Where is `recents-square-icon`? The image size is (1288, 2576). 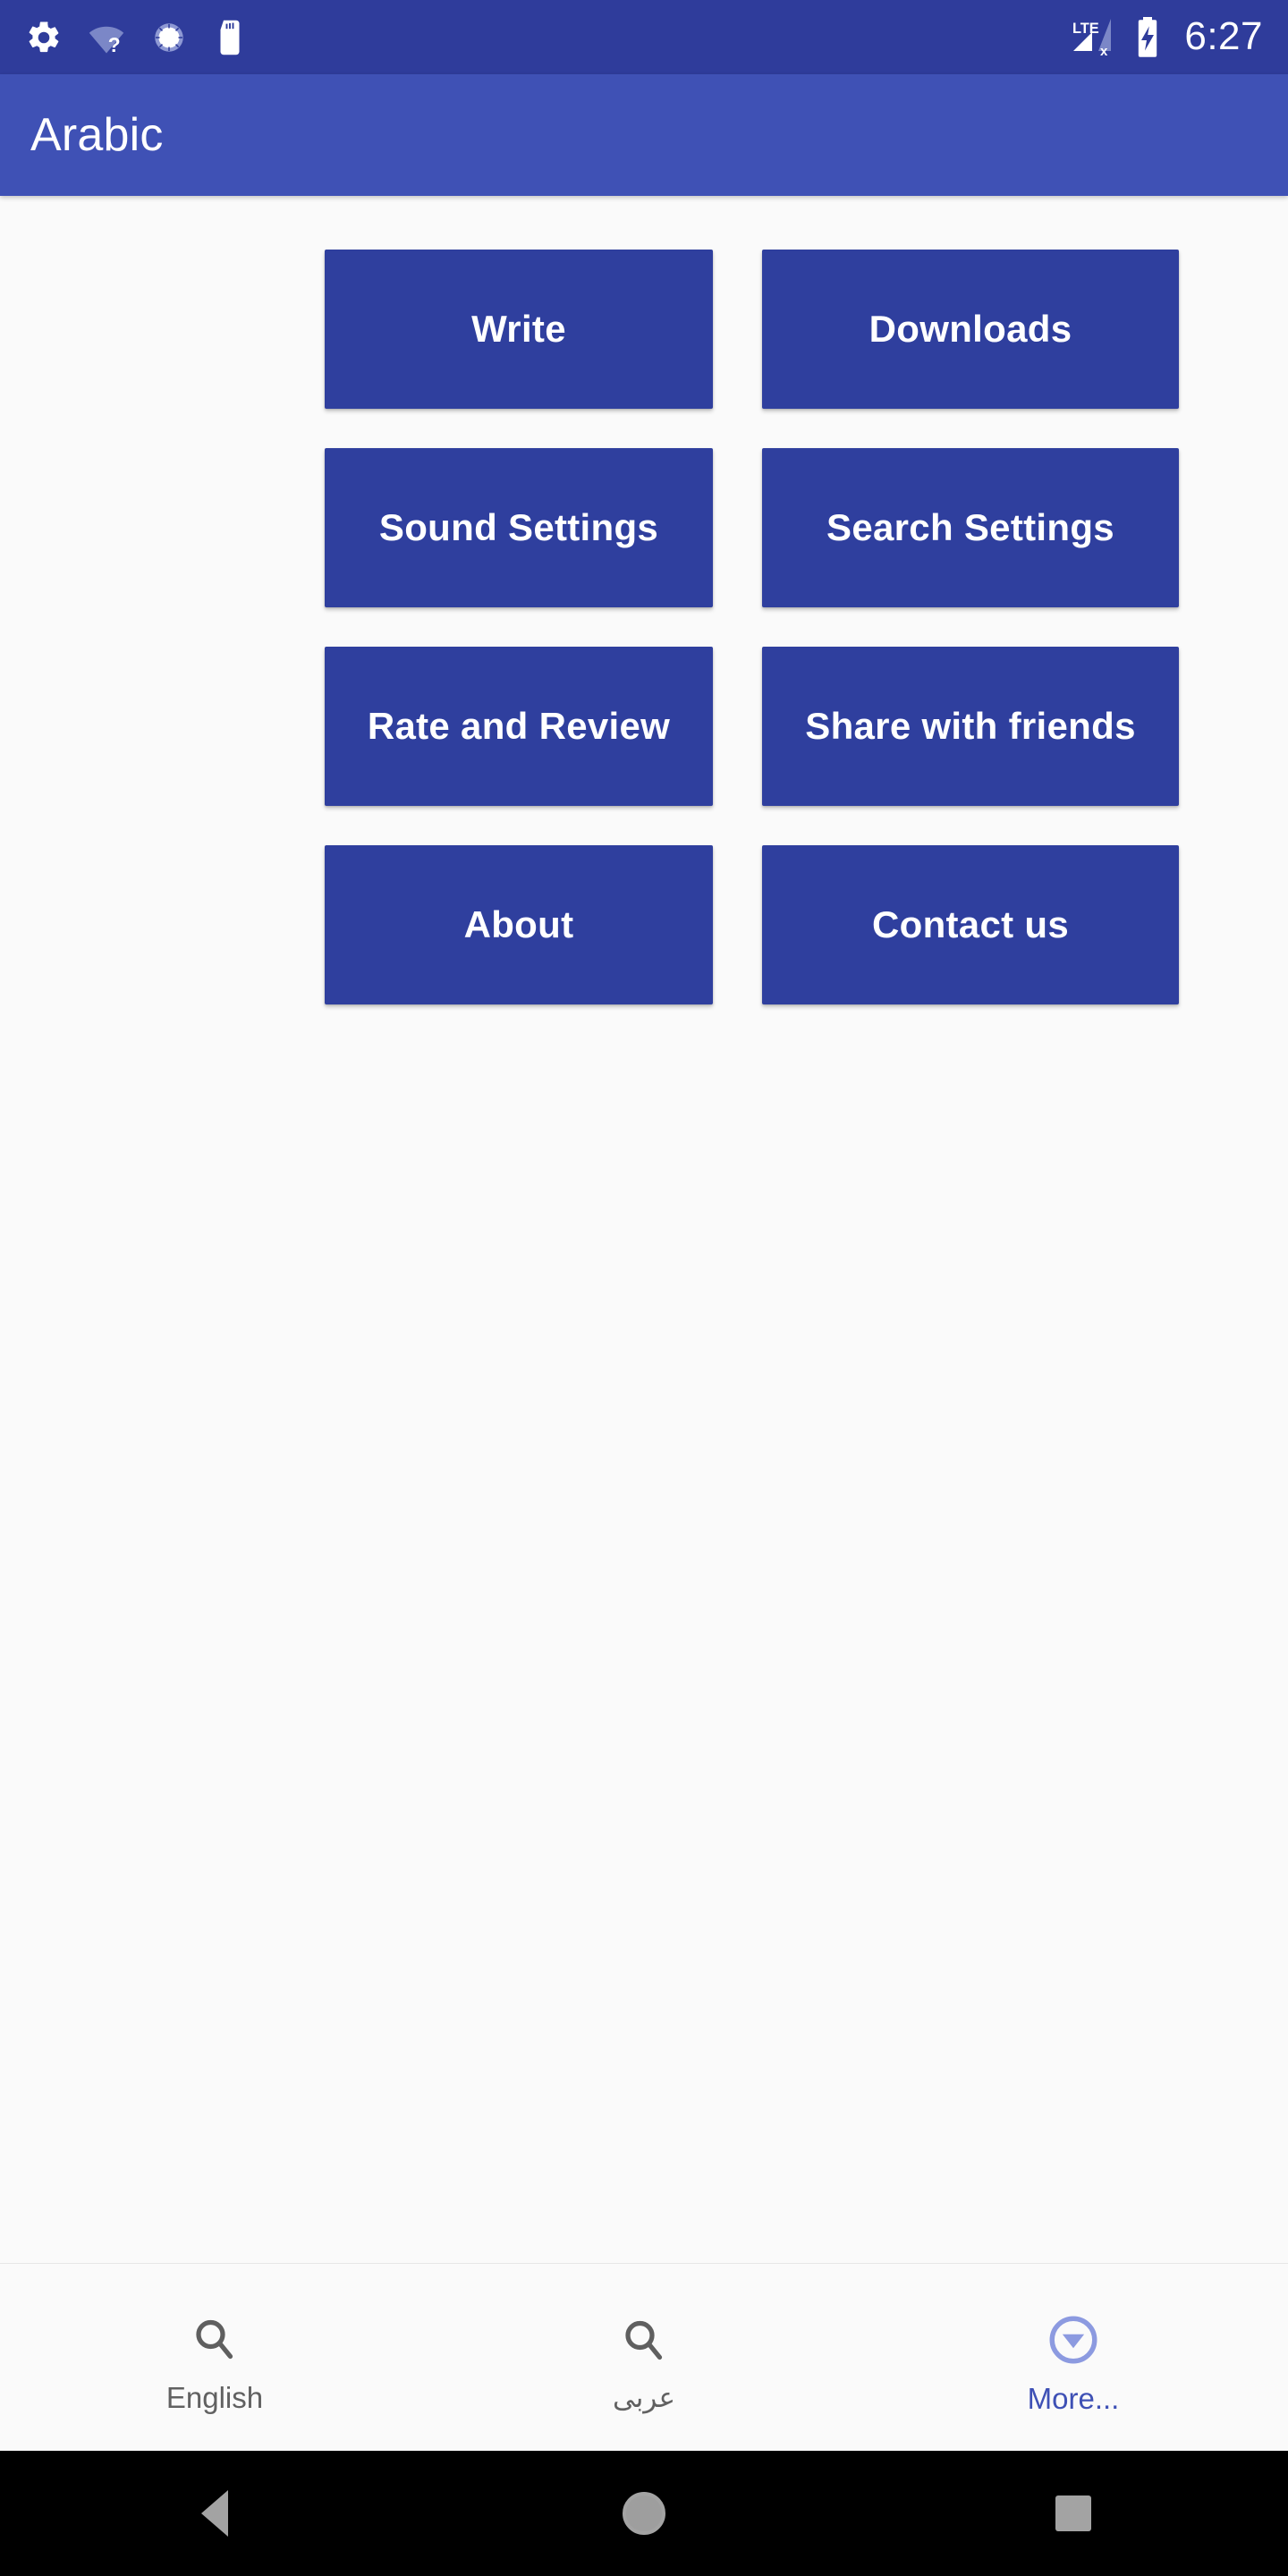
recents-square-icon is located at coordinates (1073, 2513).